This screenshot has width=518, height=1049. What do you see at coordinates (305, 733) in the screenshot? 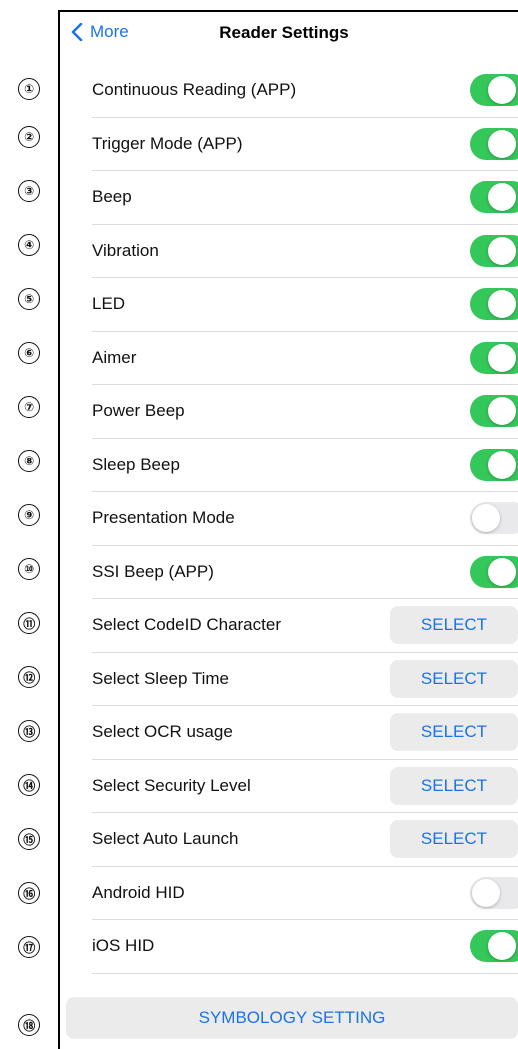
I see `setting-row: Select OCR usage SELECT` at bounding box center [305, 733].